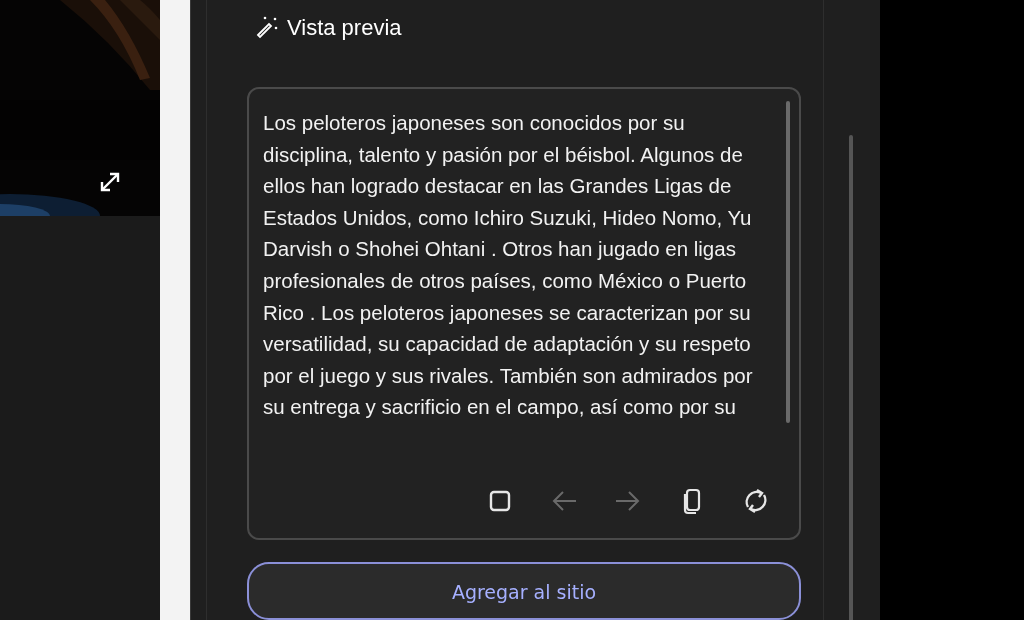  What do you see at coordinates (788, 262) in the screenshot?
I see `scrollbar` at bounding box center [788, 262].